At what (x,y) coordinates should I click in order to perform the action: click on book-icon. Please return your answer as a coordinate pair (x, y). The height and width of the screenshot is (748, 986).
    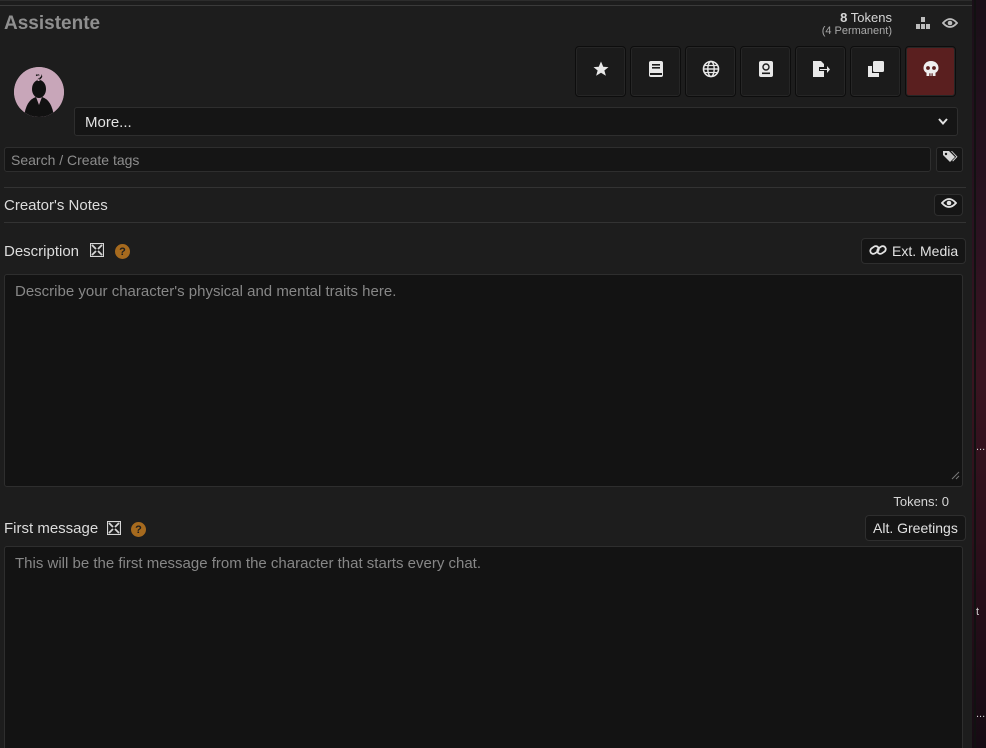
    Looking at the image, I should click on (656, 71).